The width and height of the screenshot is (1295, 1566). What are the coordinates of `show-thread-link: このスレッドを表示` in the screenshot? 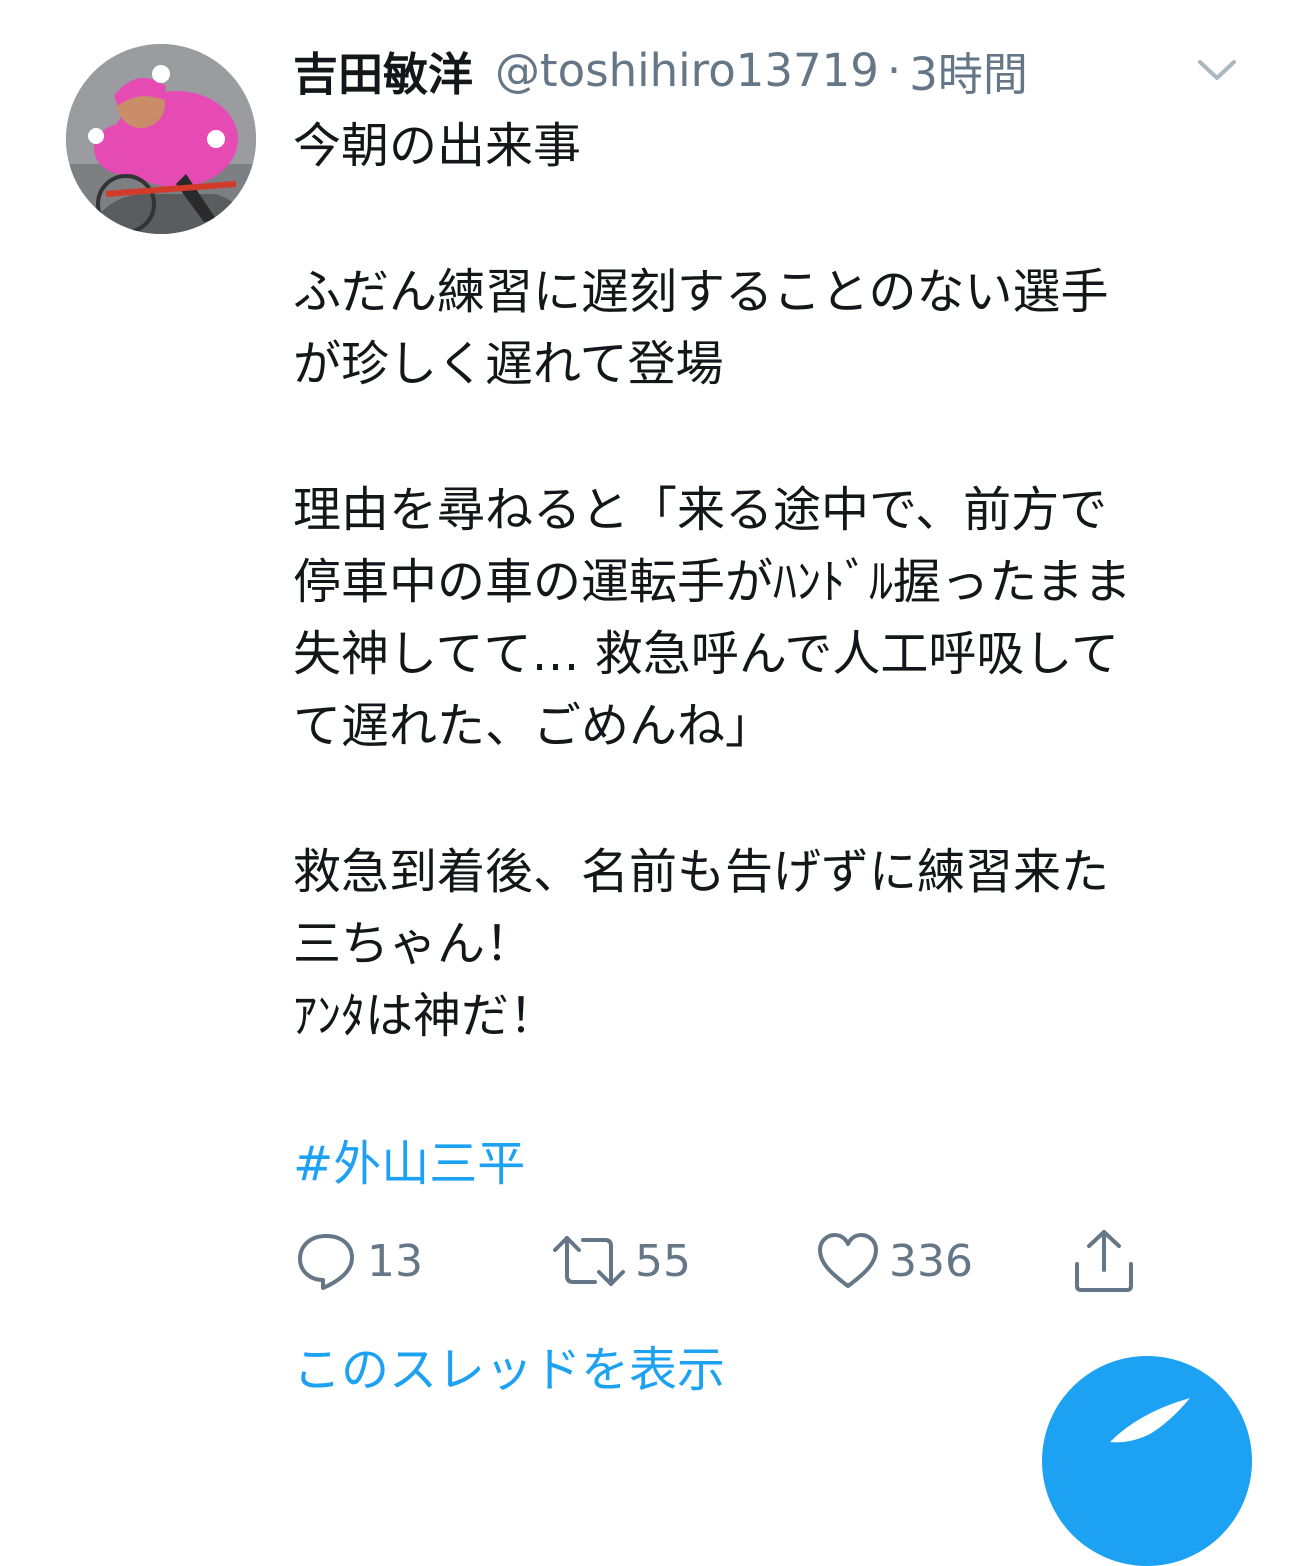 It's located at (509, 1370).